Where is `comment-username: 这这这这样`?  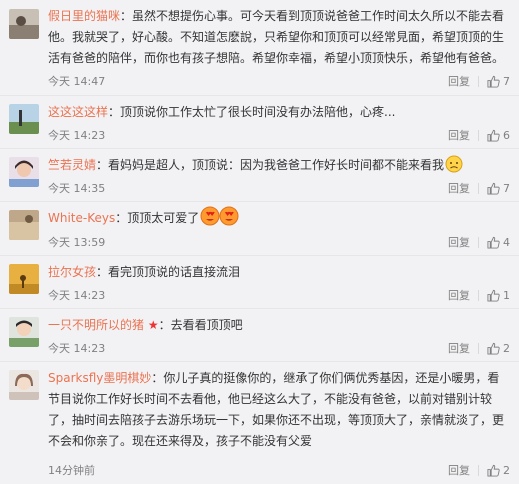 comment-username: 这这这这样 is located at coordinates (78, 112).